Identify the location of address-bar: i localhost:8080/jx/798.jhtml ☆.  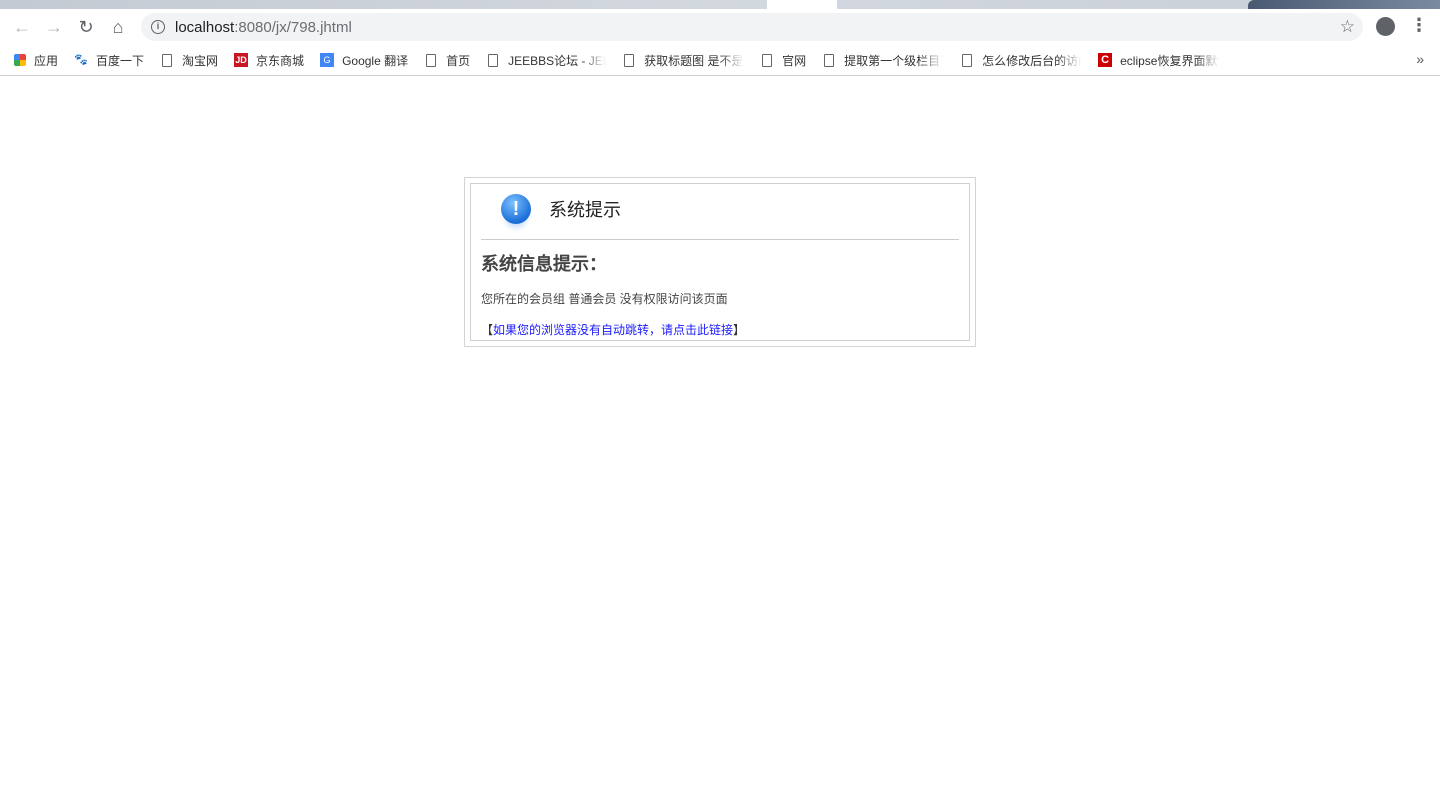
(752, 27).